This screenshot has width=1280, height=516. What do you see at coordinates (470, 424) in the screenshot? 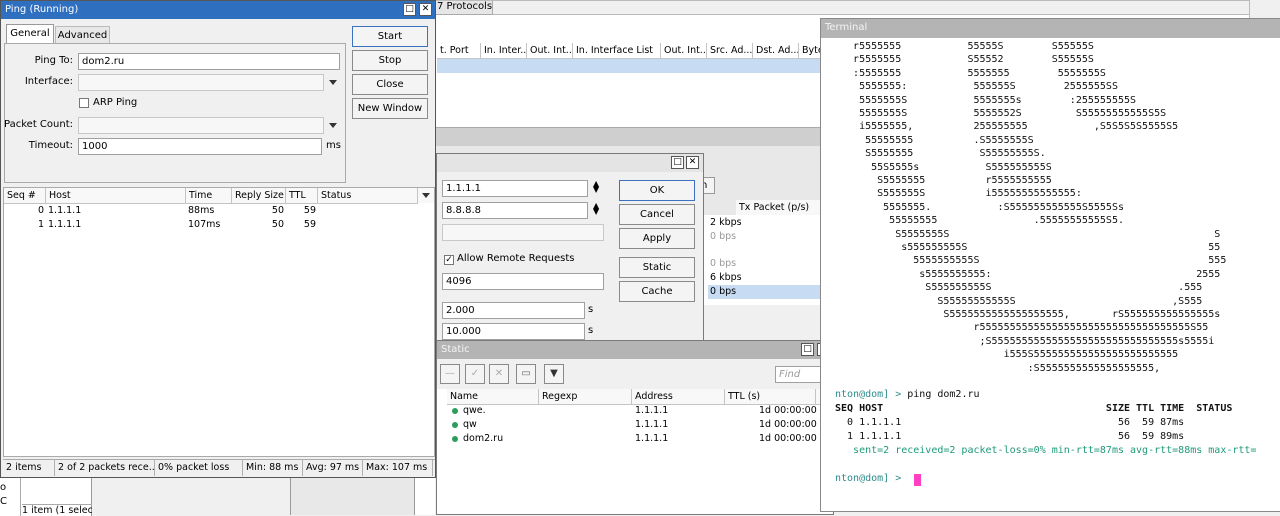
I see `static-name: qw` at bounding box center [470, 424].